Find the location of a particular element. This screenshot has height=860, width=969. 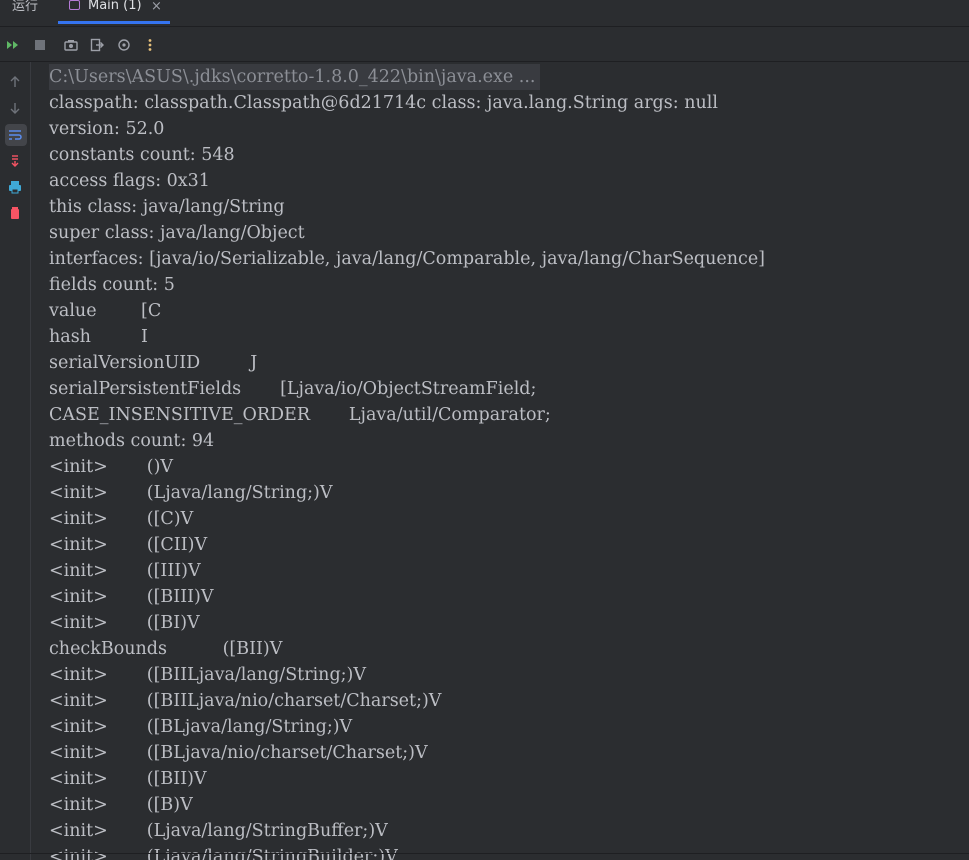

console-line: <init> ([BLjava/lang/String;)V is located at coordinates (201, 727).